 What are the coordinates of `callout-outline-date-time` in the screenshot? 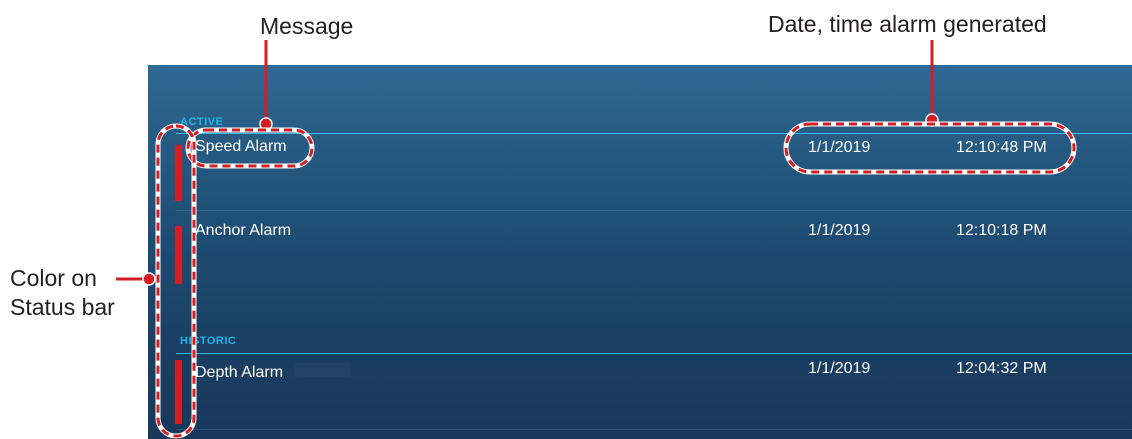 It's located at (930, 148).